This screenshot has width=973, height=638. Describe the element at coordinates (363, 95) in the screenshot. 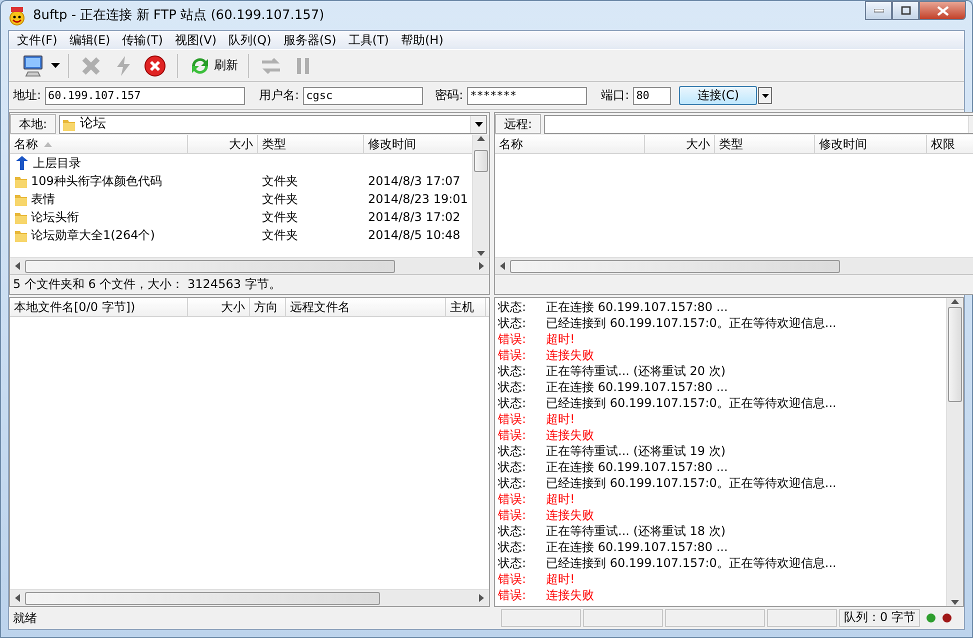

I see `input-field: cgsc` at that location.